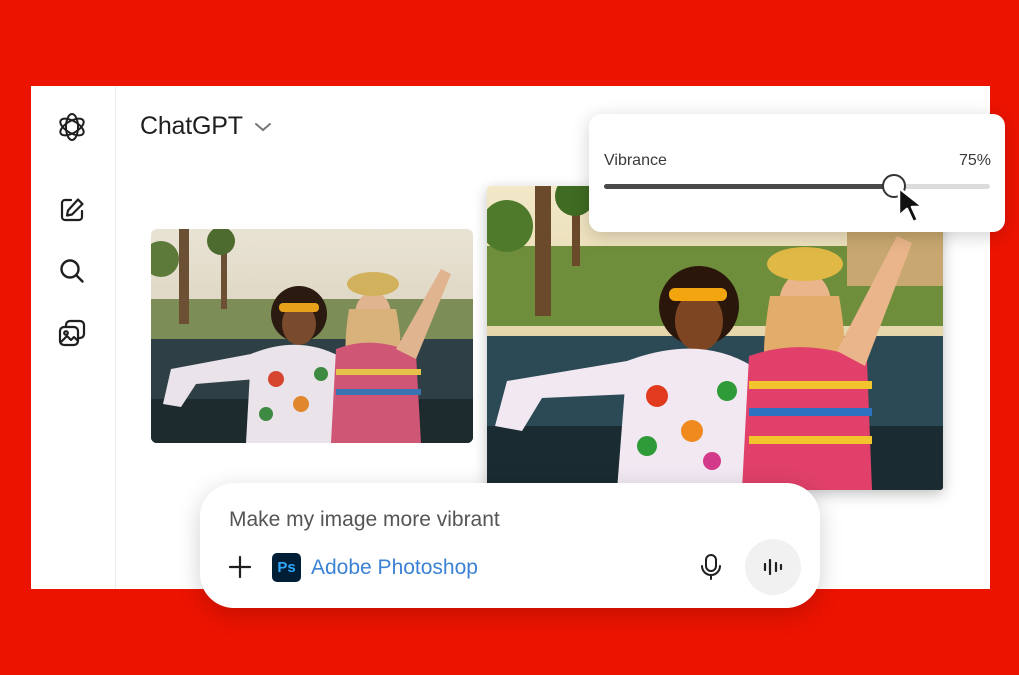  I want to click on chevron-down-icon, so click(262, 126).